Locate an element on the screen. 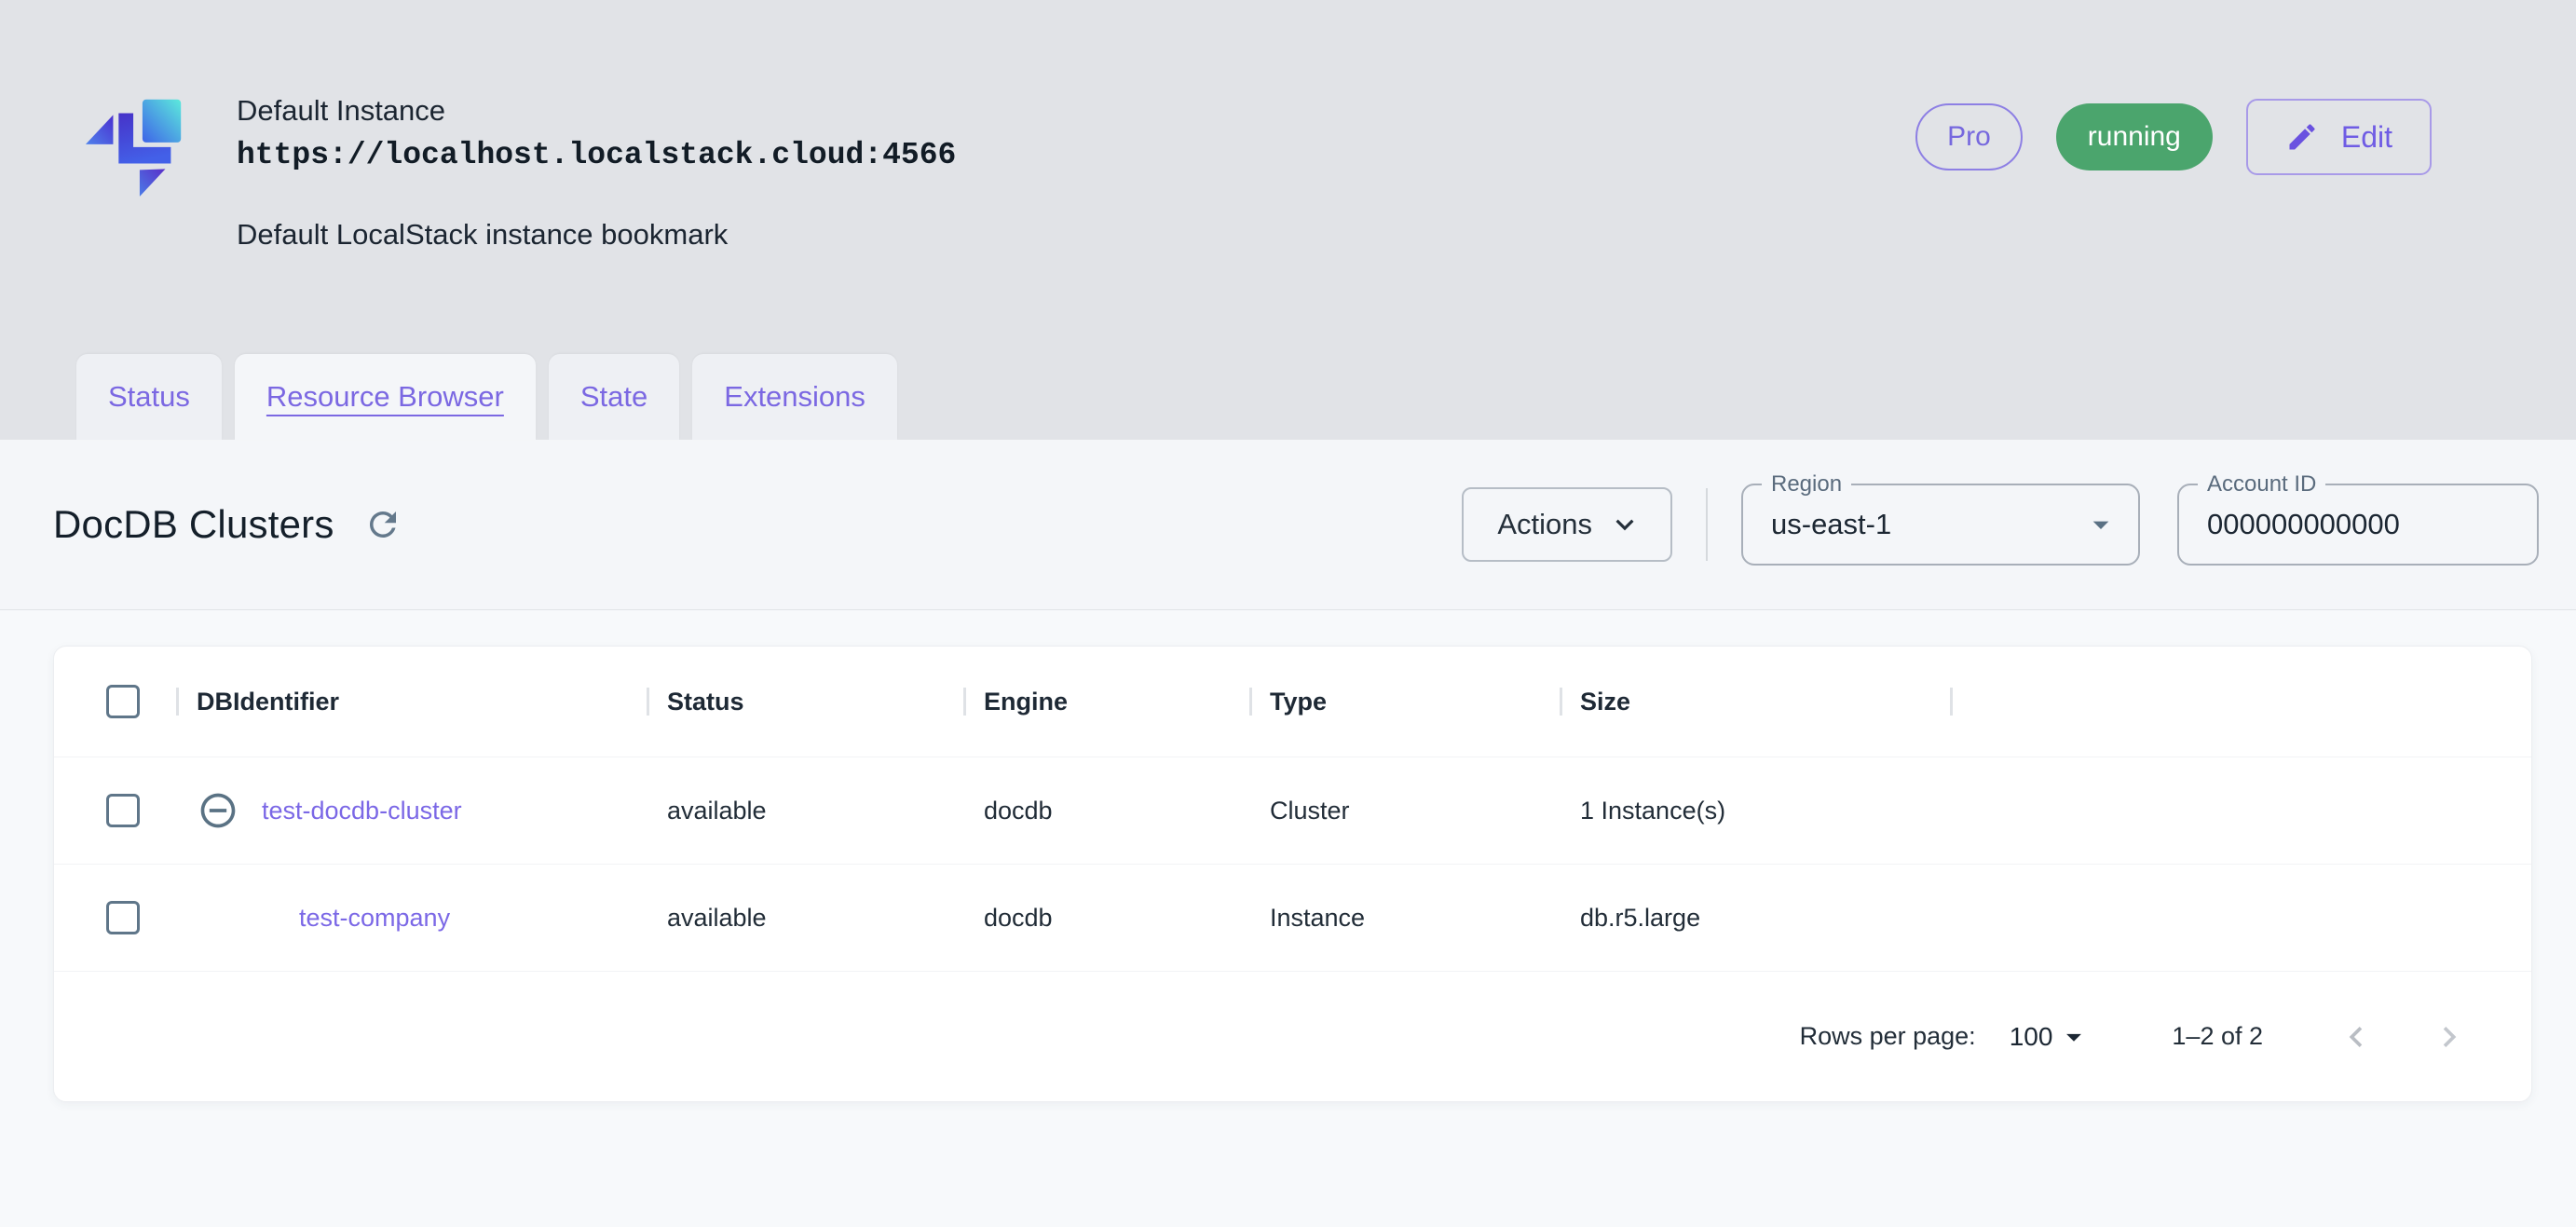 The height and width of the screenshot is (1227, 2576). cell-type: Instance is located at coordinates (1318, 917).